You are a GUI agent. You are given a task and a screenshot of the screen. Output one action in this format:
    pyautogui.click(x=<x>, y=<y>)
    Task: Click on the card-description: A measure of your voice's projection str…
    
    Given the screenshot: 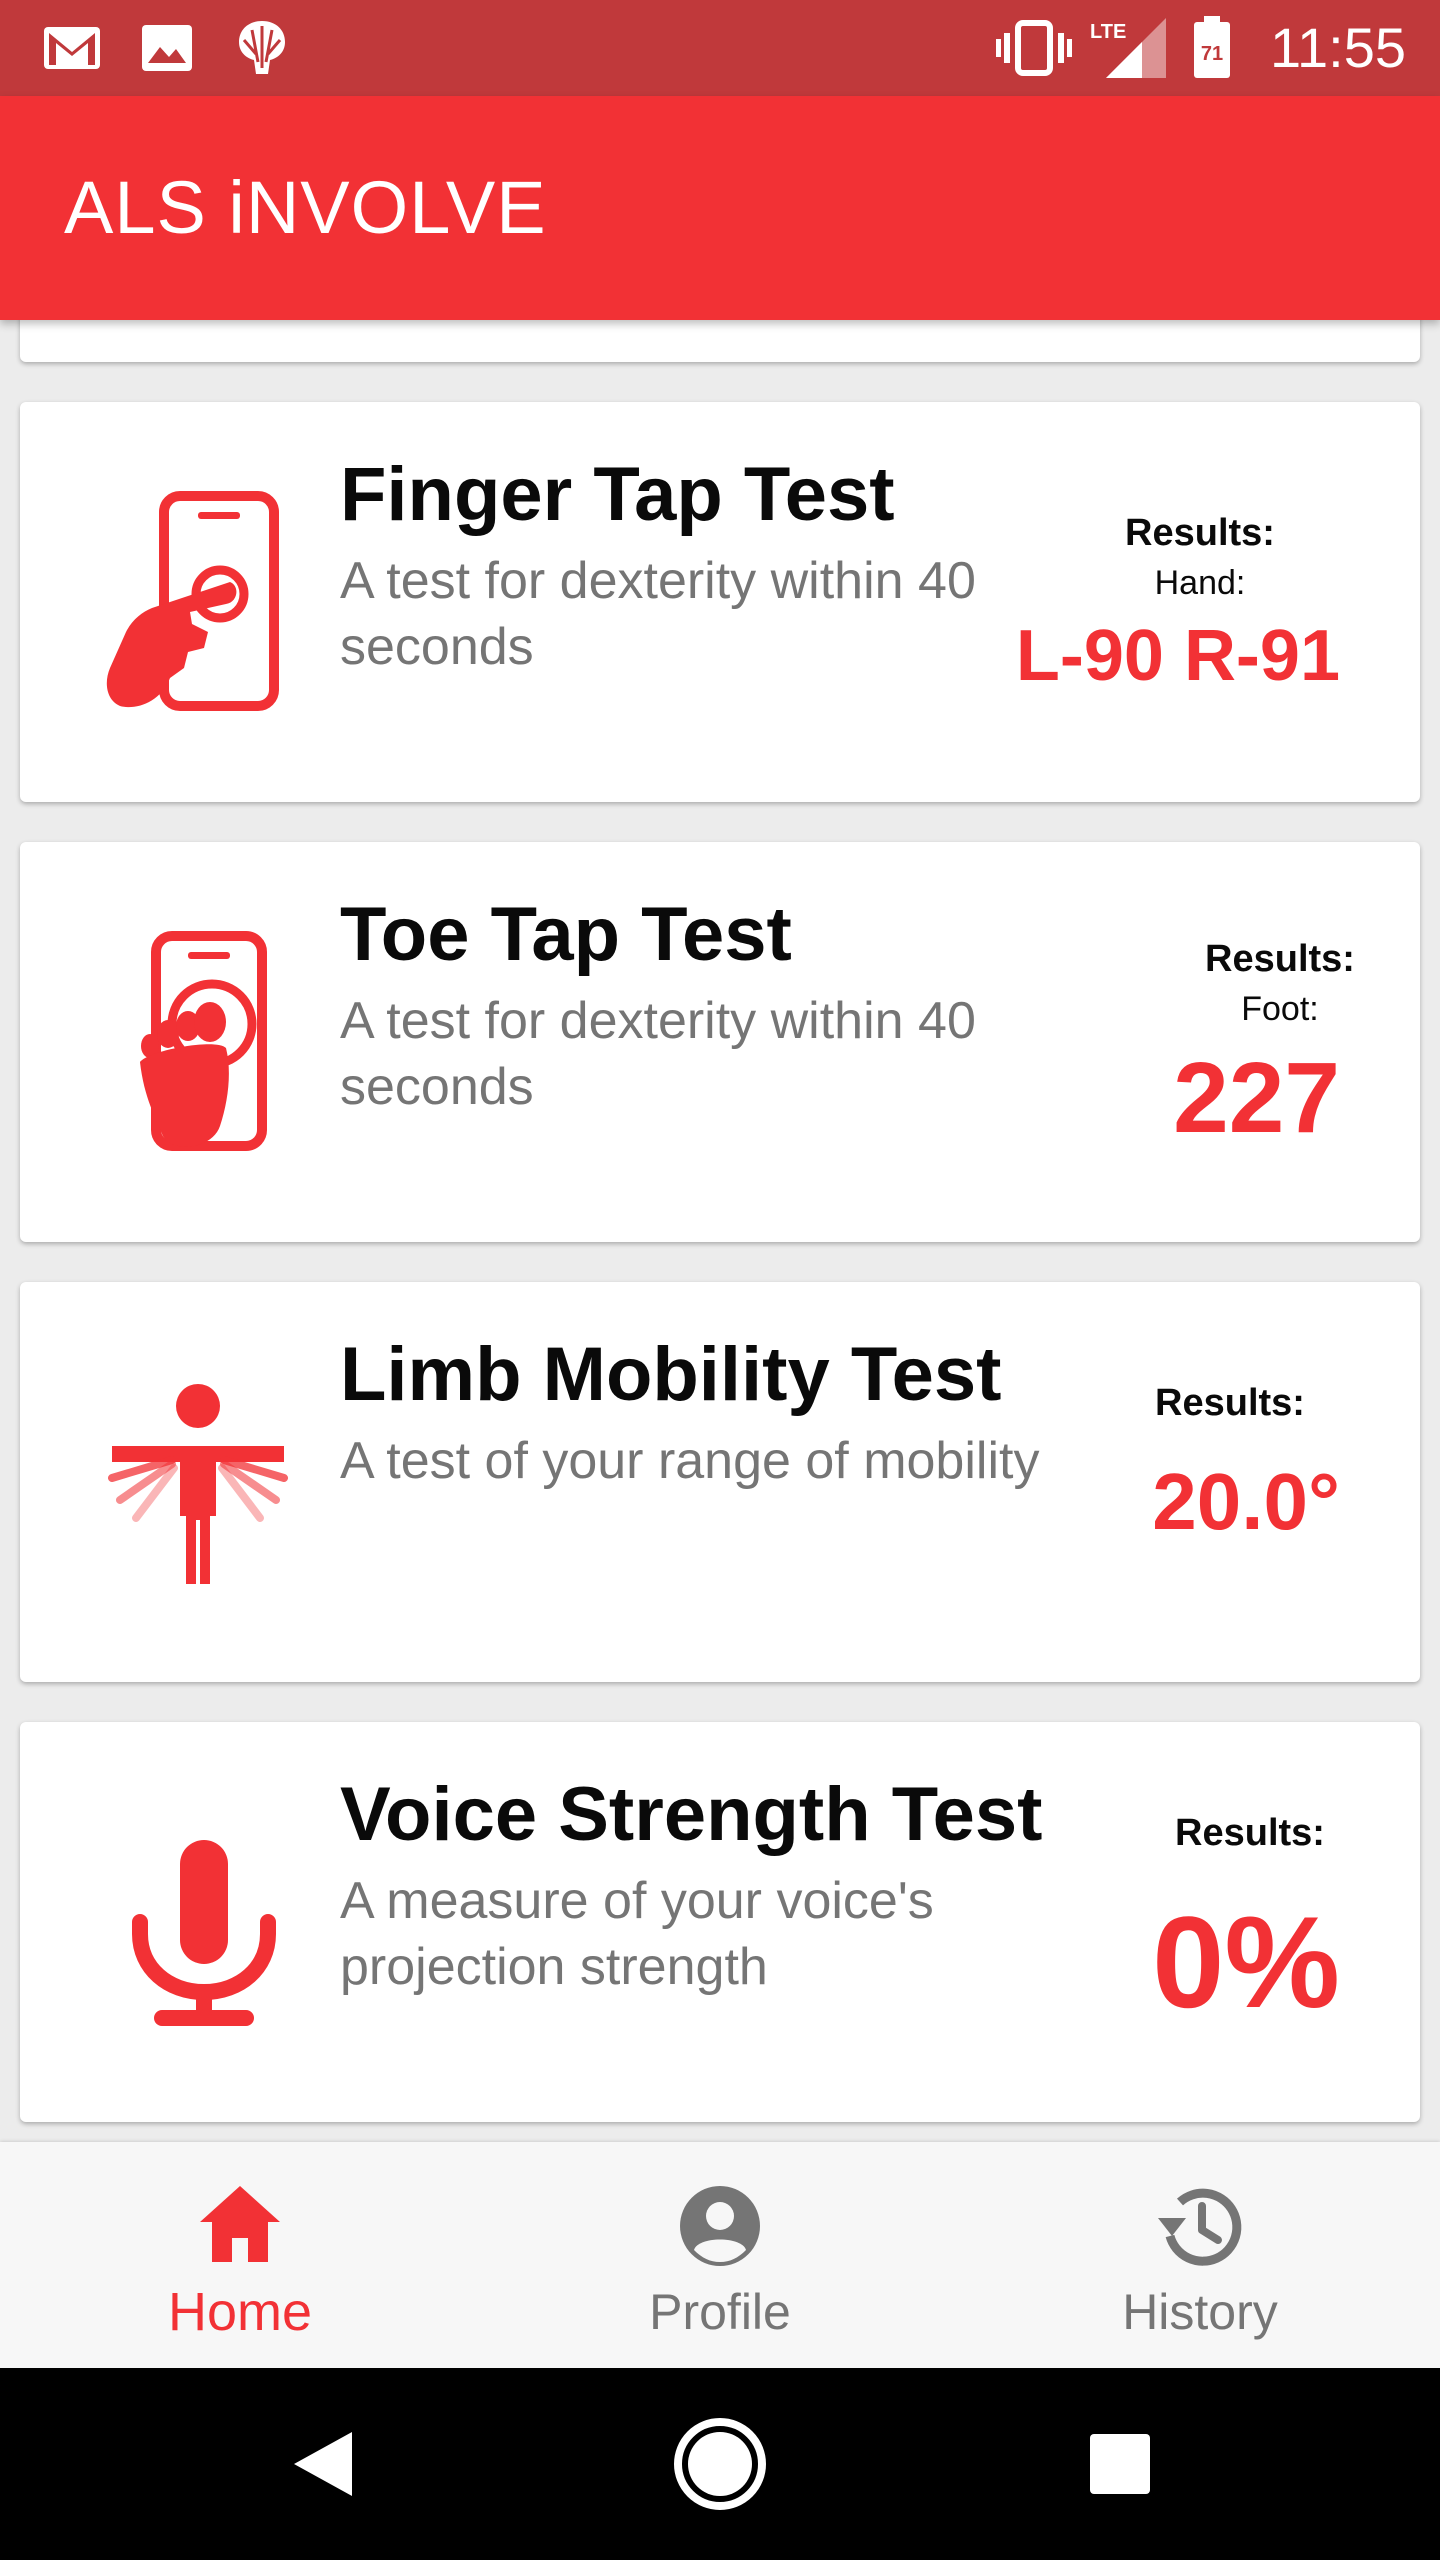 What is the action you would take?
    pyautogui.click(x=637, y=1934)
    